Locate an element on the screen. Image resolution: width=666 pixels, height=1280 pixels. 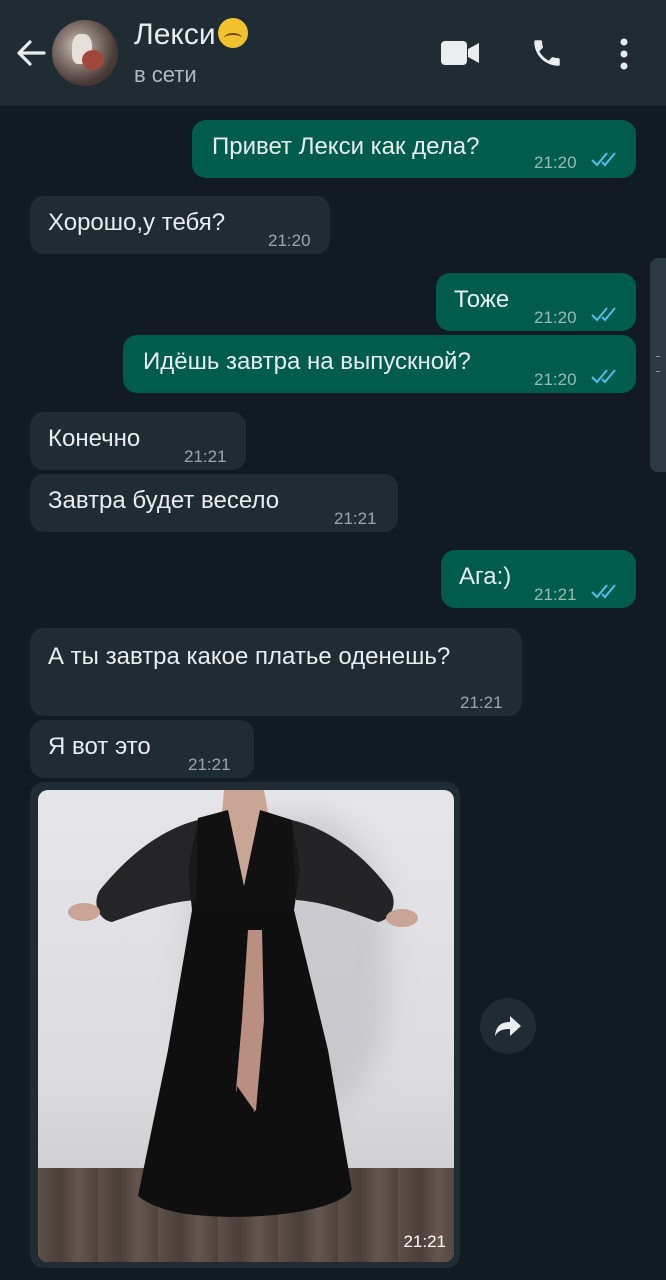
message-text: Тоже is located at coordinates (482, 299).